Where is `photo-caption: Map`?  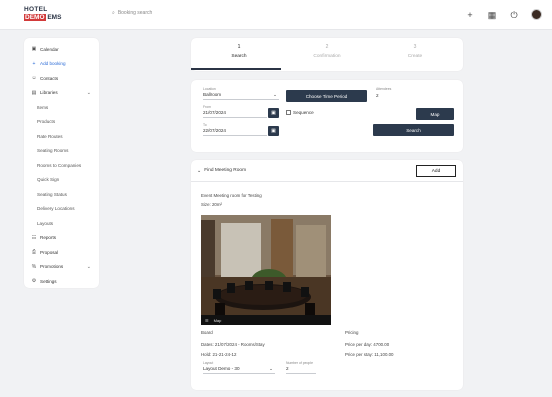
photo-caption: Map is located at coordinates (217, 320).